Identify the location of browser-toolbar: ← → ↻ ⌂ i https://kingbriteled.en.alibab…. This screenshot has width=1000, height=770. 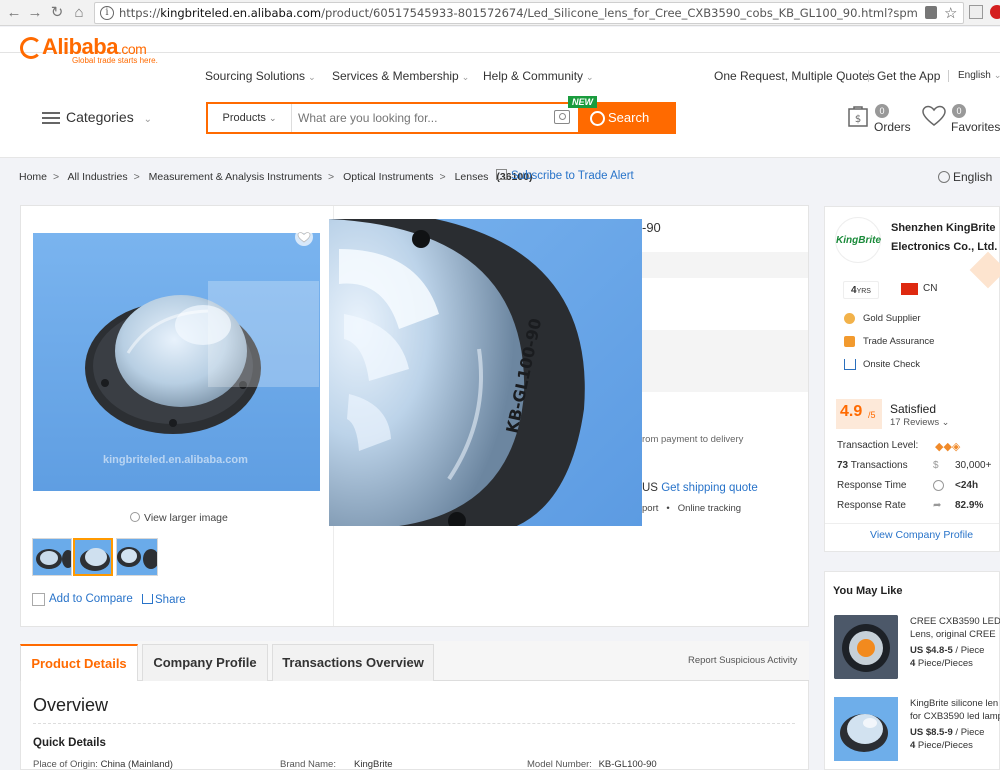
(500, 13).